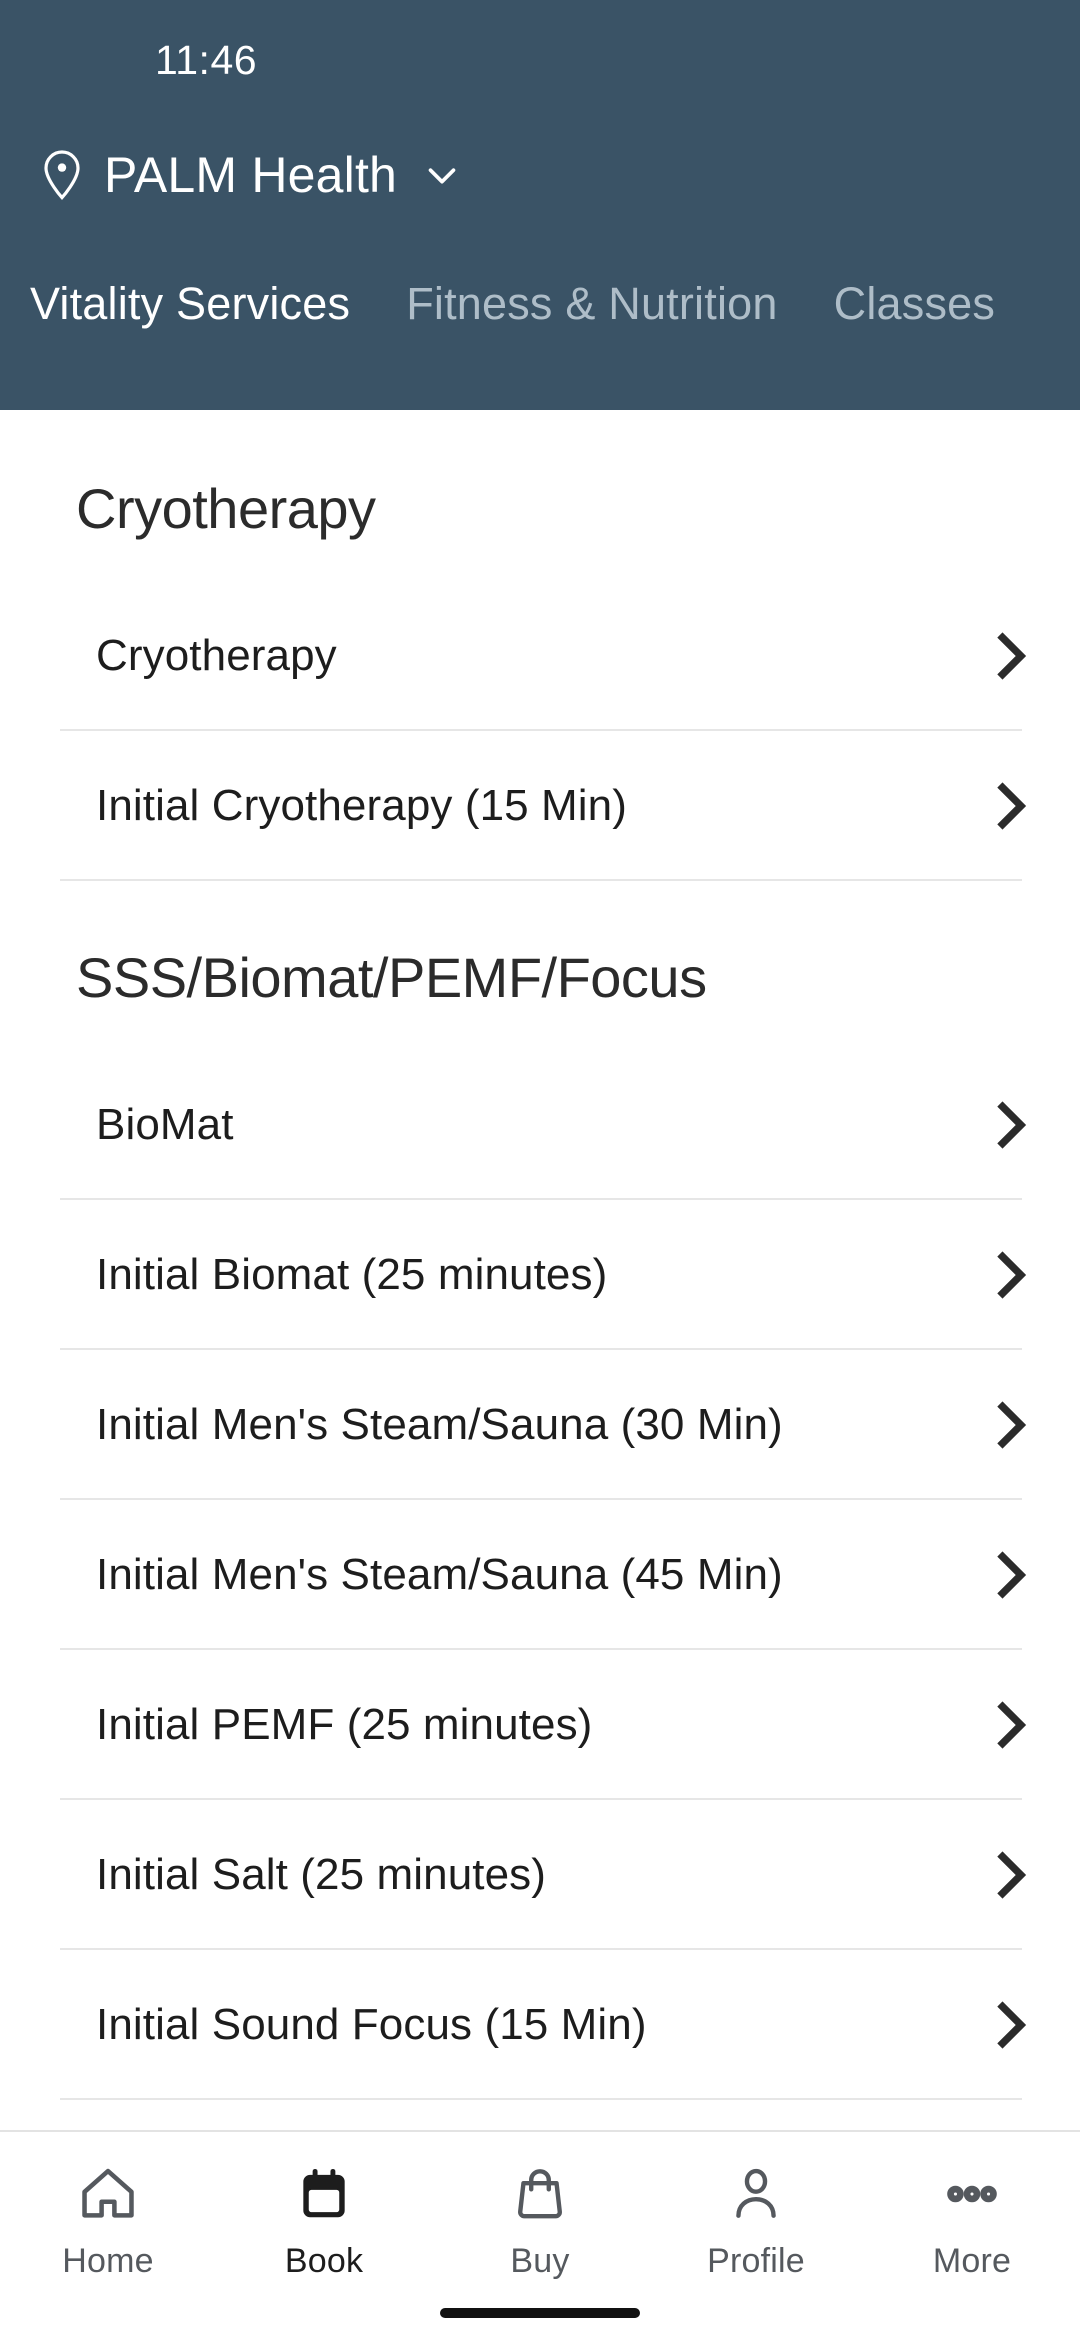  Describe the element at coordinates (972, 2261) in the screenshot. I see `nav-item-label: More` at that location.